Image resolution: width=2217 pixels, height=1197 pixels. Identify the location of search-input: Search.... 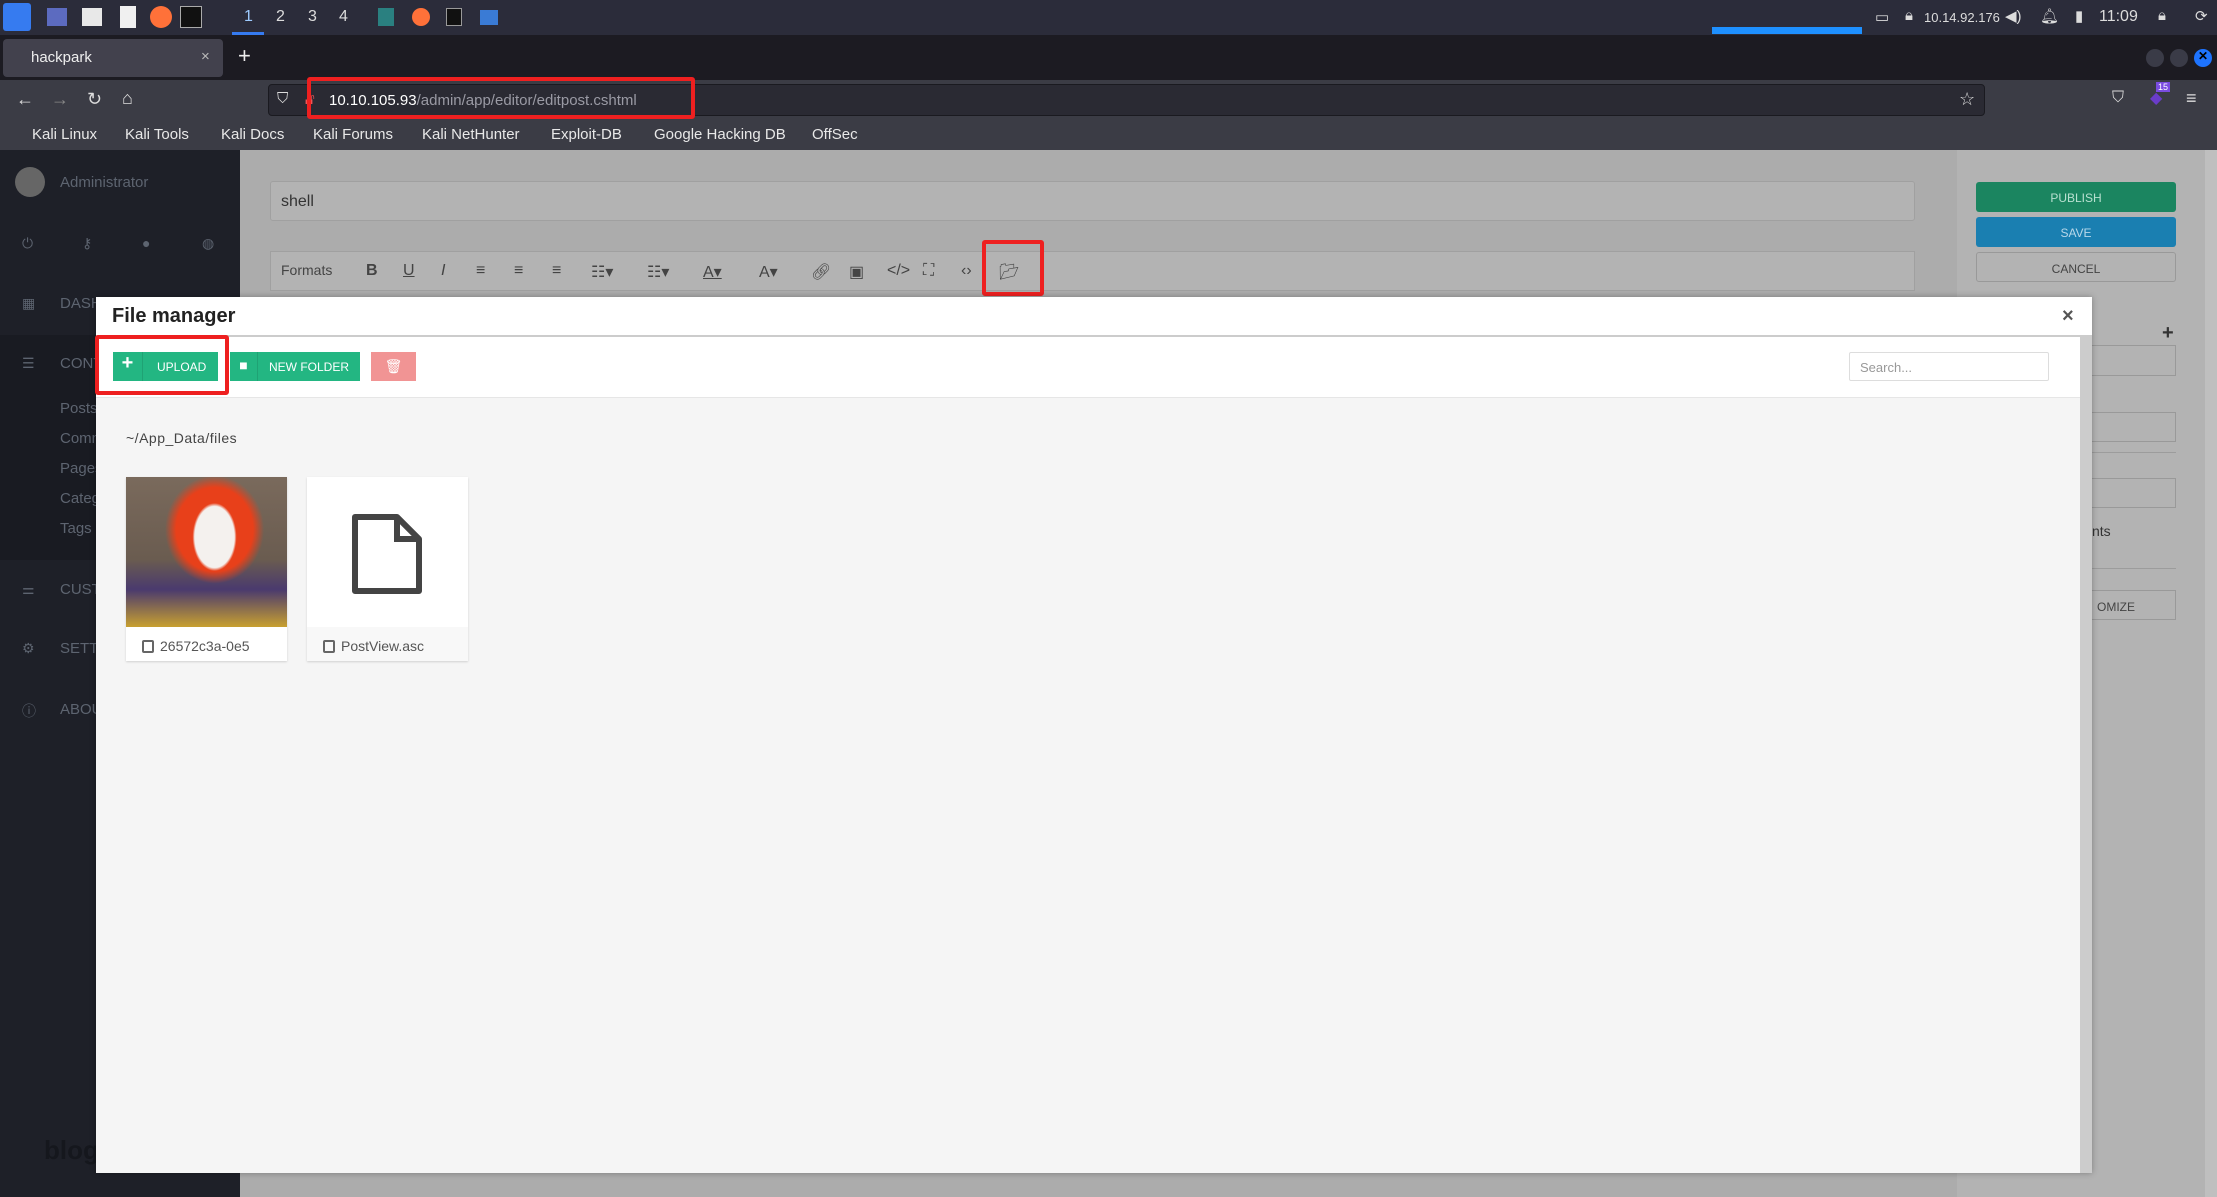
(1949, 366).